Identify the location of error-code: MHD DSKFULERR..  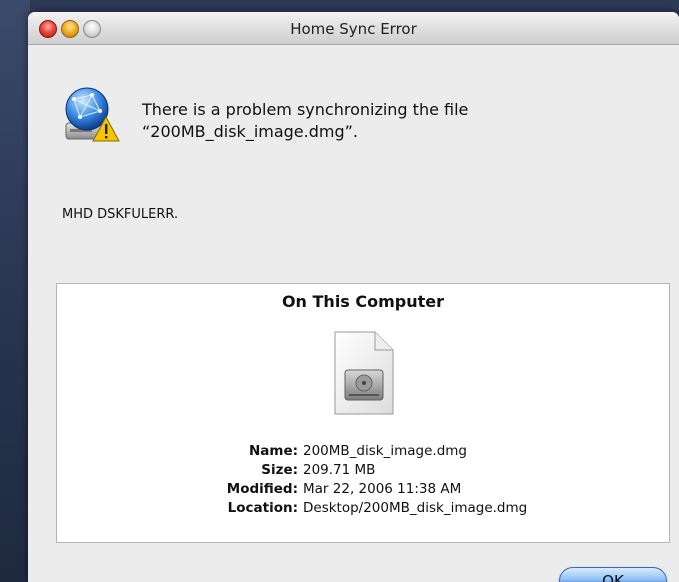
(120, 214).